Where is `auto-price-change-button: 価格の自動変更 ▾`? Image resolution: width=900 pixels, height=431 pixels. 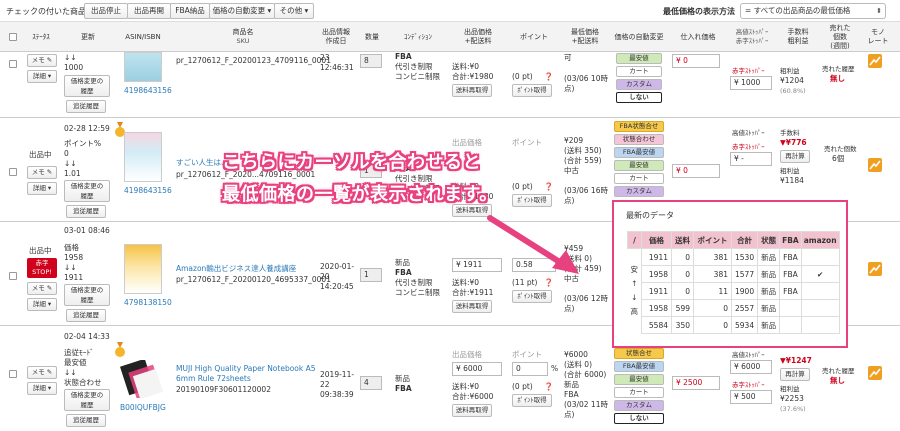
auto-price-change-button: 価格の自動変更 ▾ is located at coordinates (242, 11).